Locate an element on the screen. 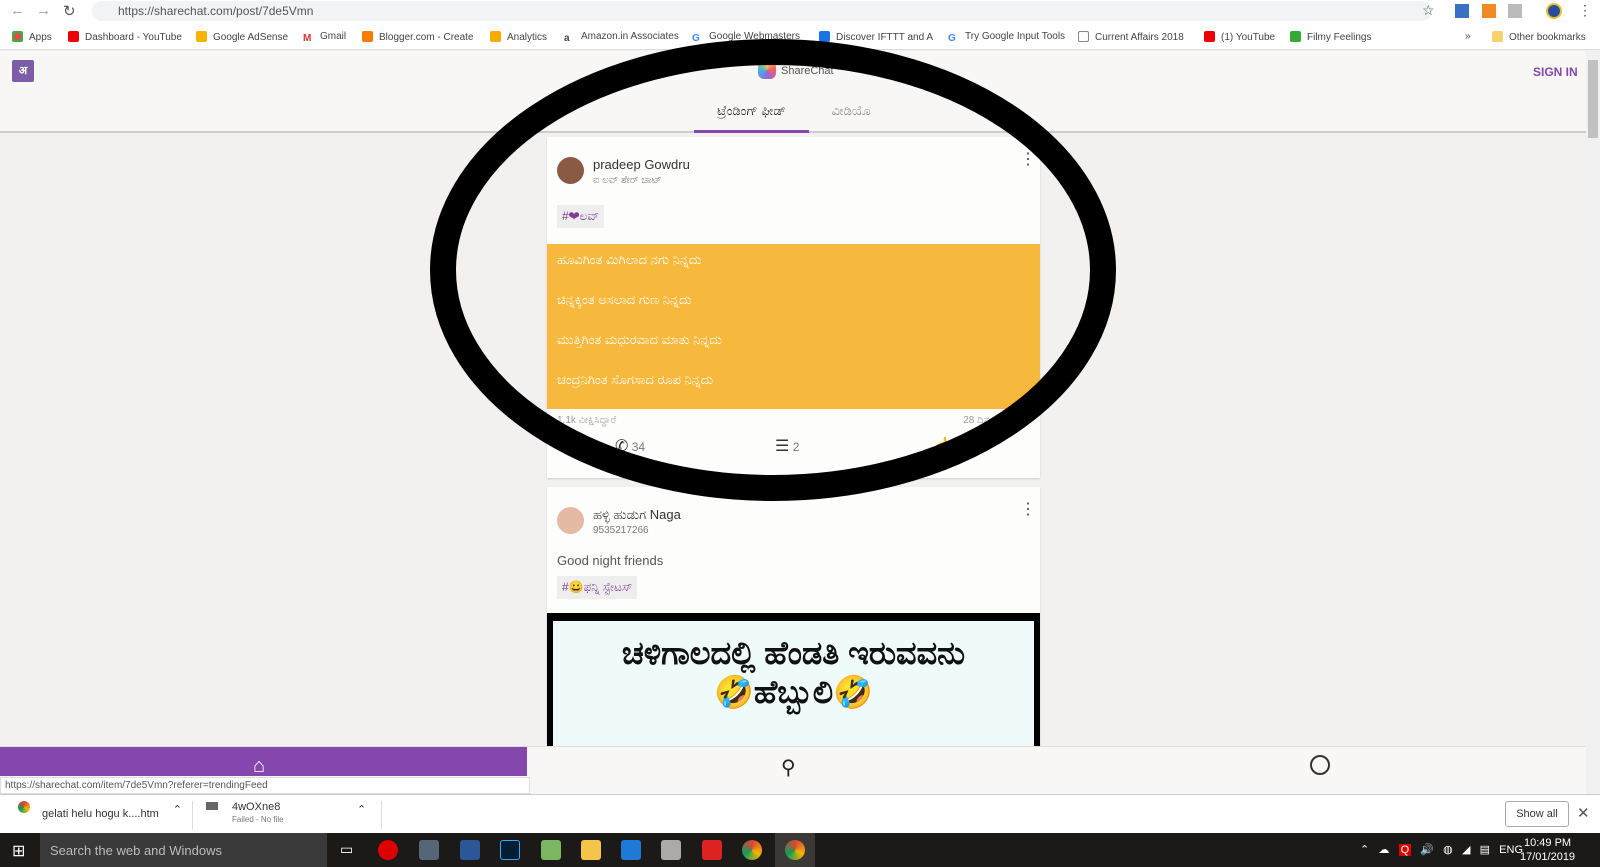  clock: 10:49 PM 17/01/2019 is located at coordinates (1547, 850).